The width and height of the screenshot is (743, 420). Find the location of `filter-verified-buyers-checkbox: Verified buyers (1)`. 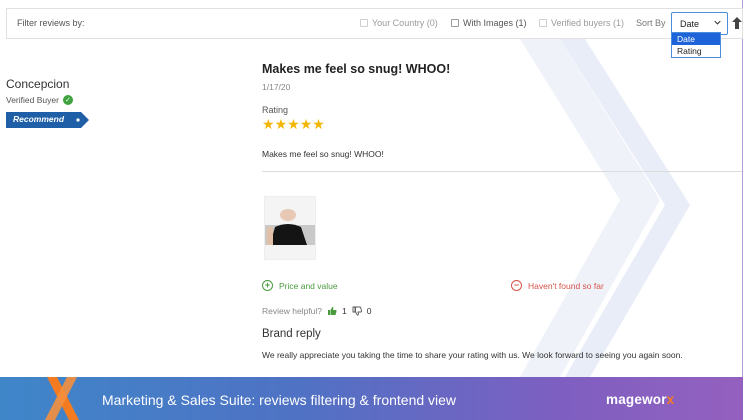

filter-verified-buyers-checkbox: Verified buyers (1) is located at coordinates (581, 23).